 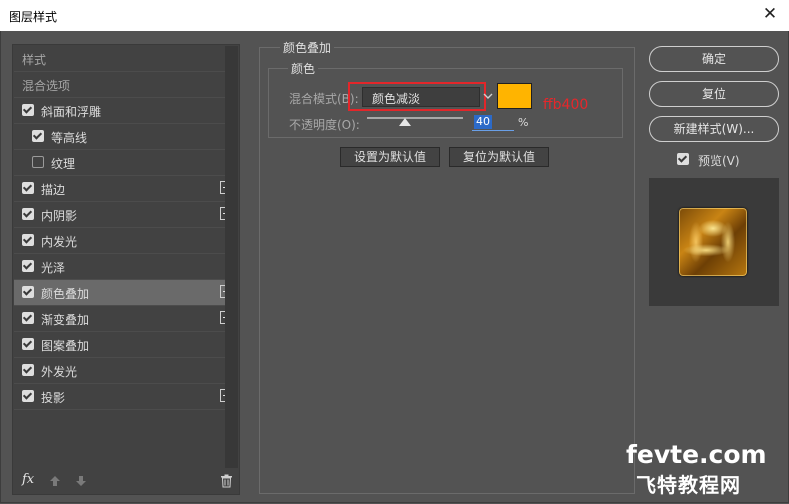 I want to click on style-row: 光泽, so click(x=125, y=267).